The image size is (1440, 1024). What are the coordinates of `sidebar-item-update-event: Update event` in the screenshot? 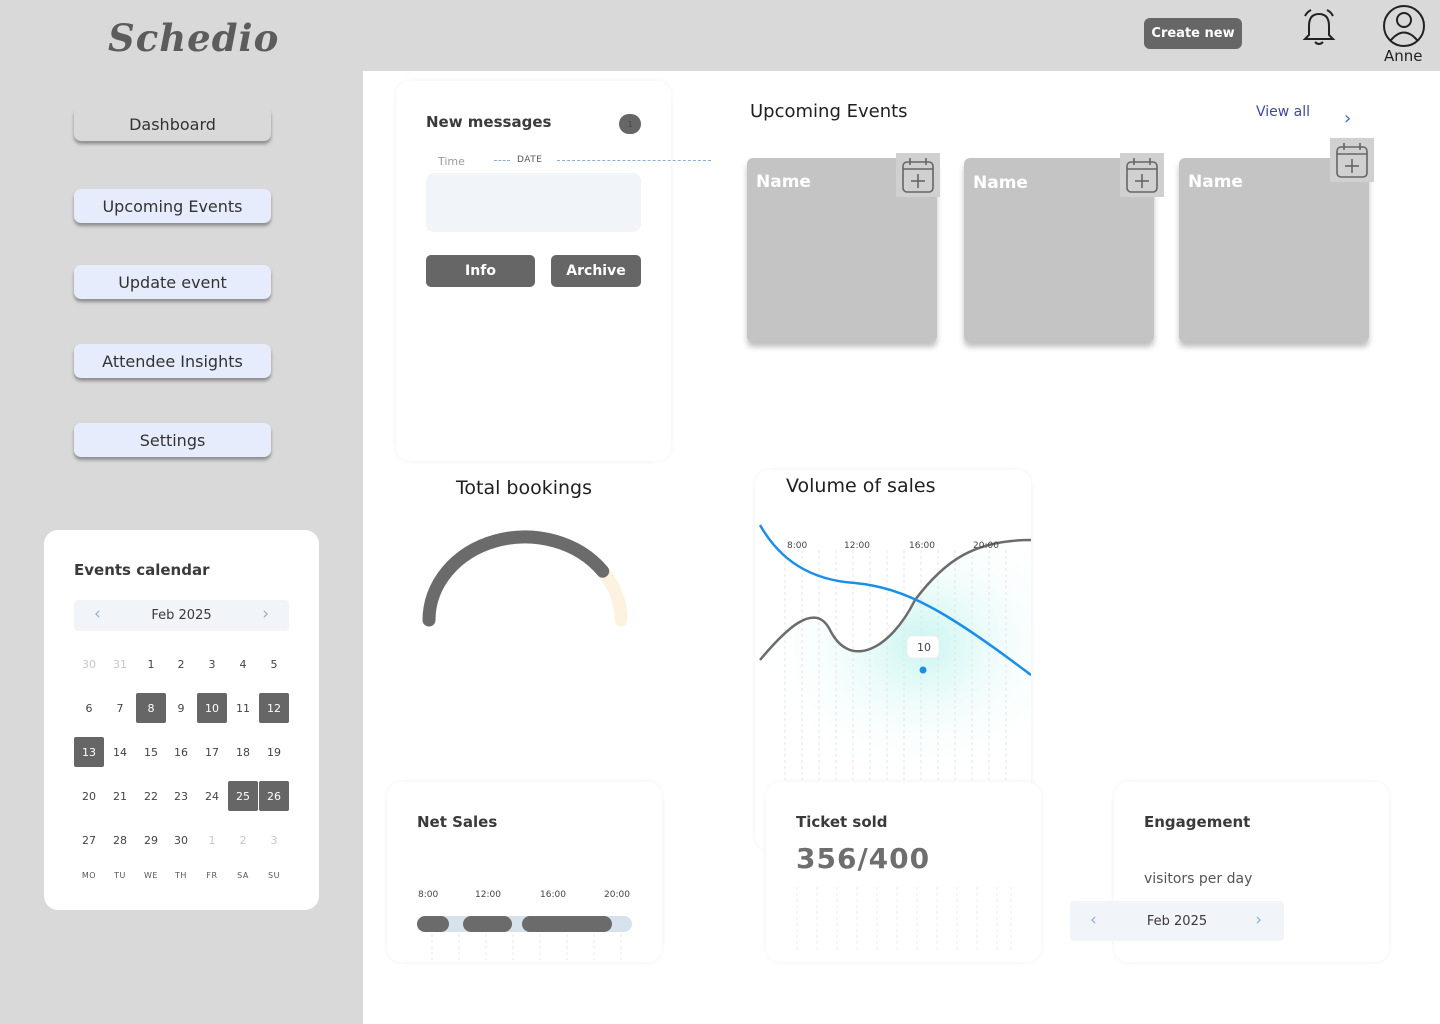 It's located at (172, 282).